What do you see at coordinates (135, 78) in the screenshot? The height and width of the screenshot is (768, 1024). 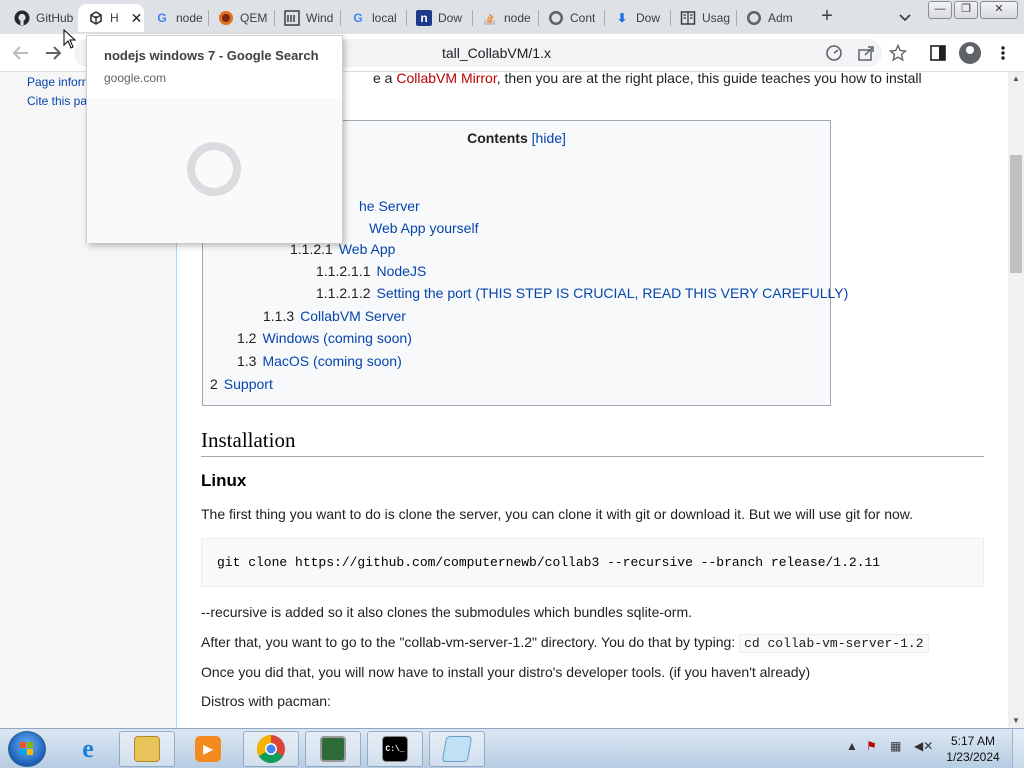 I see `hover-card-domain: google.com` at bounding box center [135, 78].